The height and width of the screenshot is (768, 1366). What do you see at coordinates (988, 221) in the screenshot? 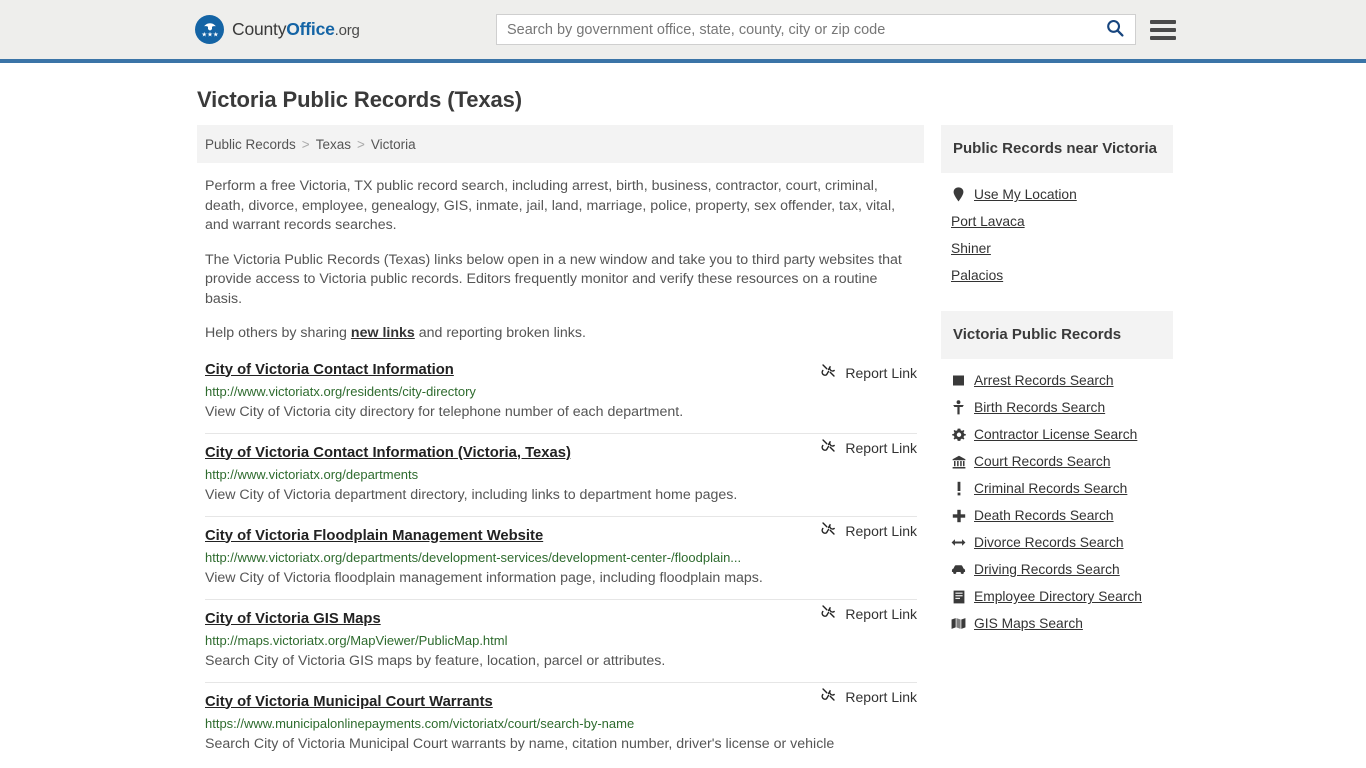
I see `sidebar-item-label: Port Lavaca` at bounding box center [988, 221].